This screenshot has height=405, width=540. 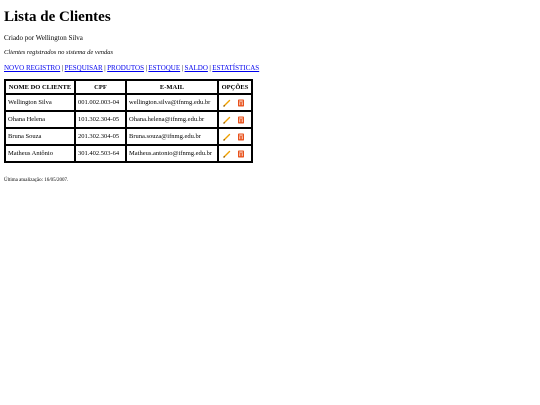 I want to click on client-name: Bruna Souza, so click(x=40, y=136).